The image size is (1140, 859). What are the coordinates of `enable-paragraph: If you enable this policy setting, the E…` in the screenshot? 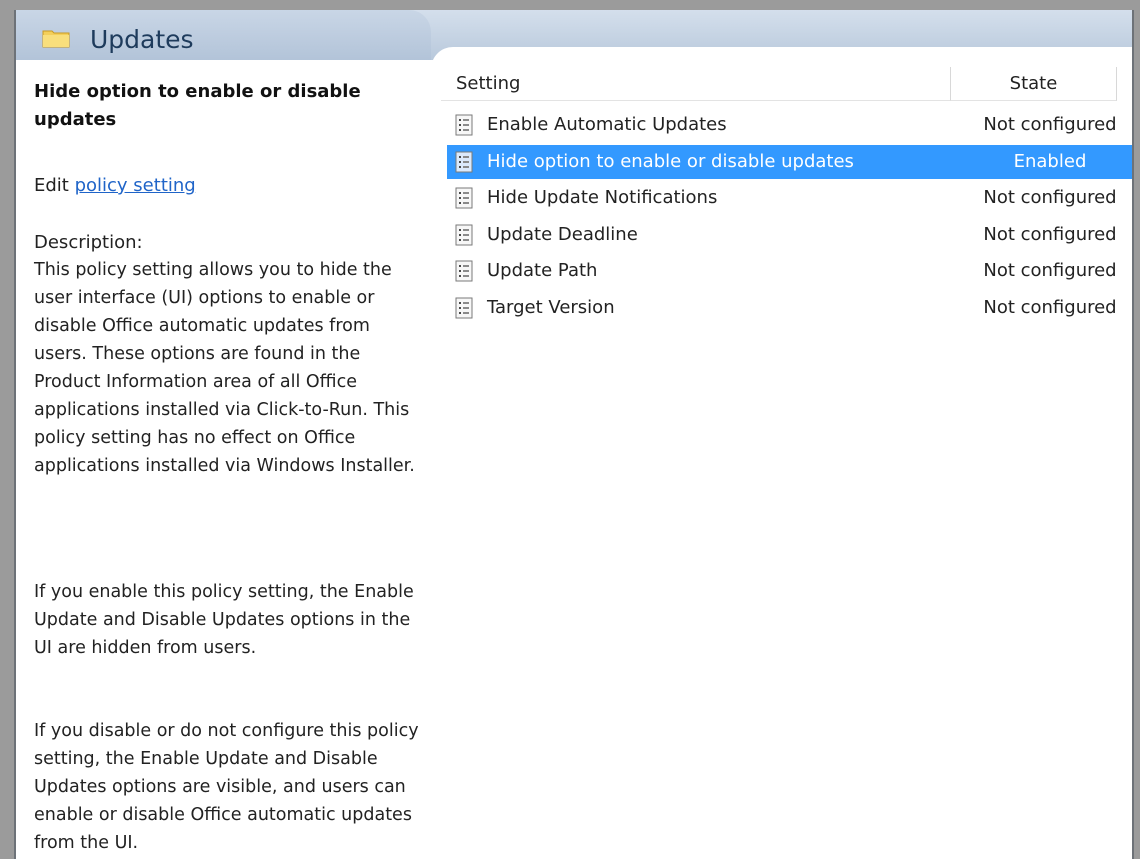 It's located at (224, 620).